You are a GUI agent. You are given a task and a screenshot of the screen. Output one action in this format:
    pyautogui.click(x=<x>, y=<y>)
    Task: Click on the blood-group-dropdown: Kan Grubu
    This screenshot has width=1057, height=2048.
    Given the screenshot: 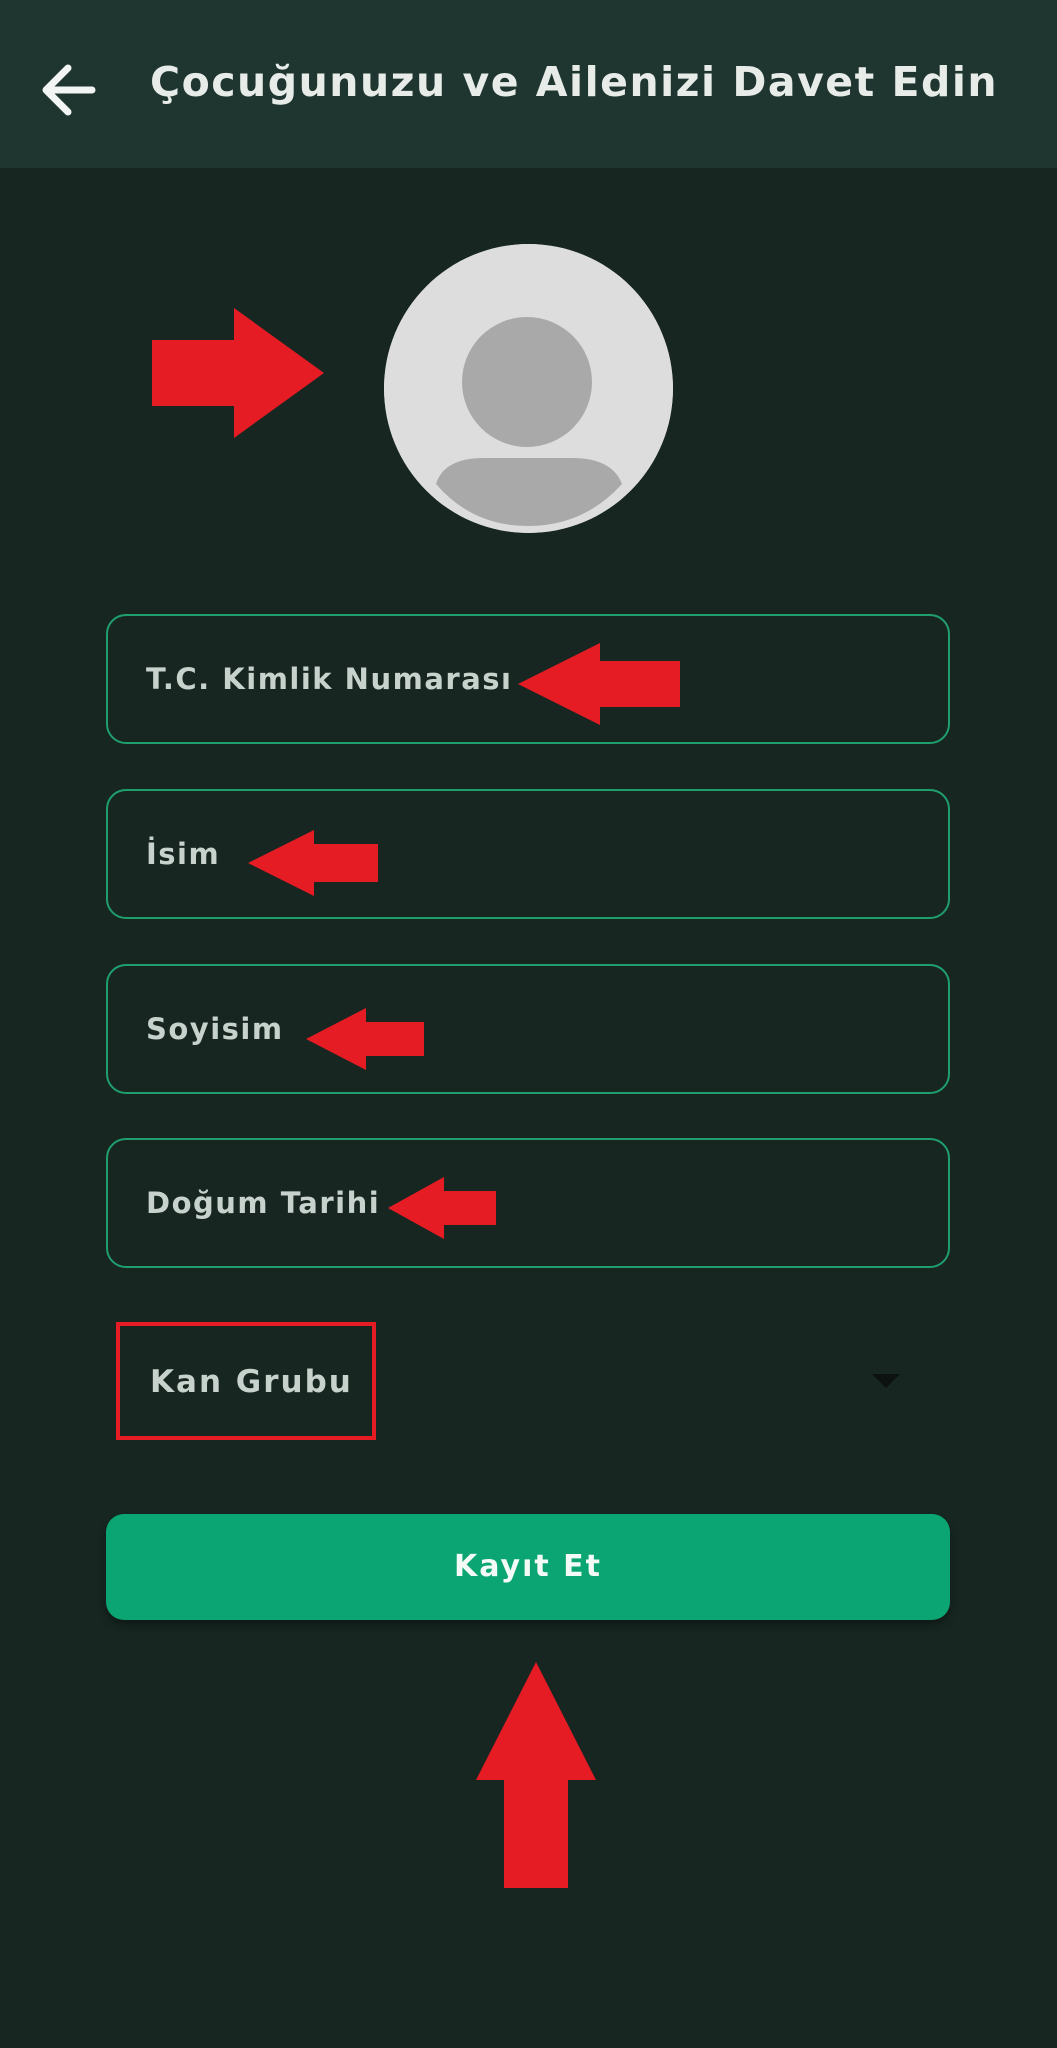 What is the action you would take?
    pyautogui.click(x=528, y=1382)
    